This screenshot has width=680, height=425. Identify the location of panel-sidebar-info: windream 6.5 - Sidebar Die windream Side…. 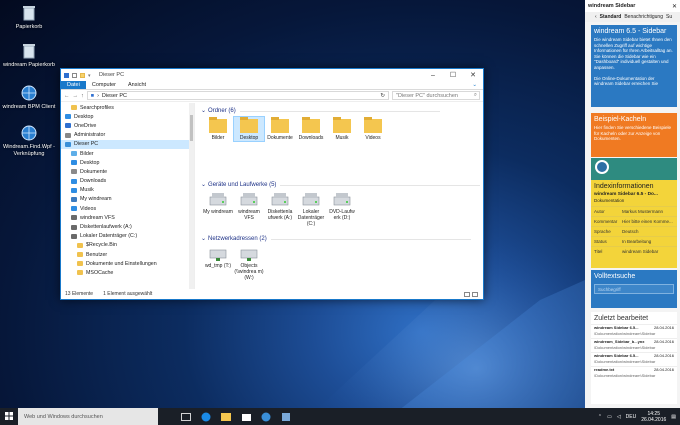
(634, 66).